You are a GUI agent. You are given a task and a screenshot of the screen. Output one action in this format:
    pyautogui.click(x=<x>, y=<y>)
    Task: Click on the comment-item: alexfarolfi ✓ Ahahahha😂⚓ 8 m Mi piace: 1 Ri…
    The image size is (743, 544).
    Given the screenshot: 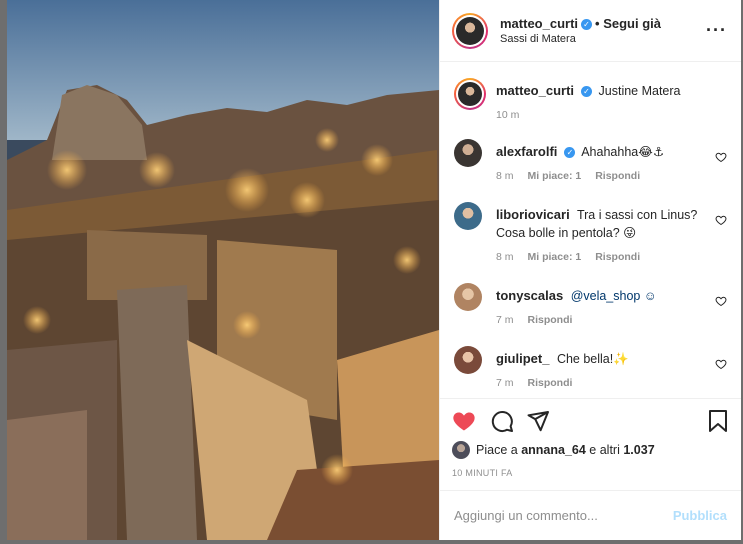 What is the action you would take?
    pyautogui.click(x=590, y=160)
    